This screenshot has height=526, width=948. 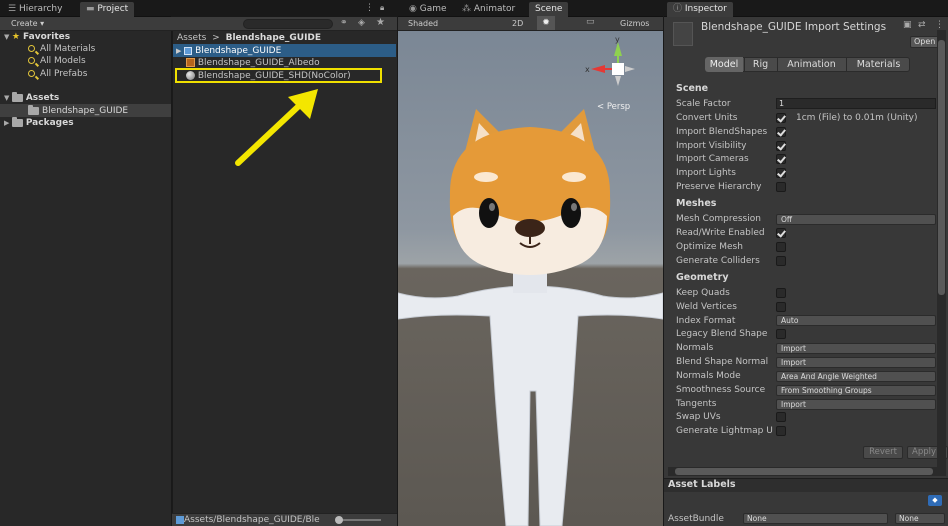 I want to click on mesh-compression-dropdown: Off, so click(x=856, y=219).